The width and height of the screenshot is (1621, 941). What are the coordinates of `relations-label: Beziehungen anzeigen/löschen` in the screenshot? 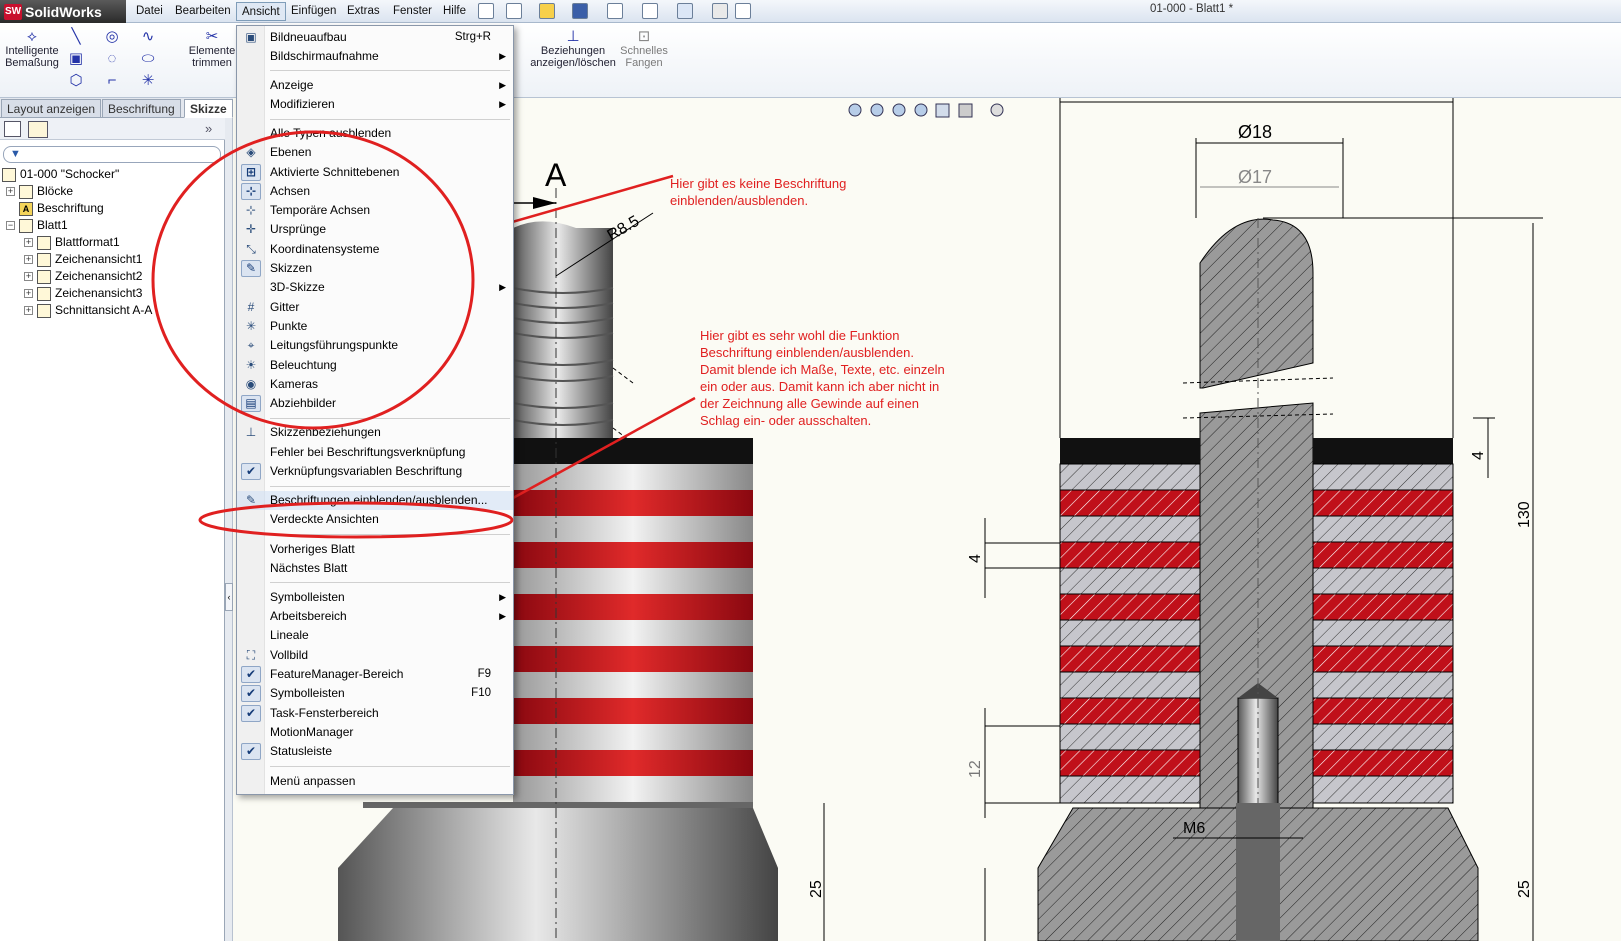 It's located at (573, 57).